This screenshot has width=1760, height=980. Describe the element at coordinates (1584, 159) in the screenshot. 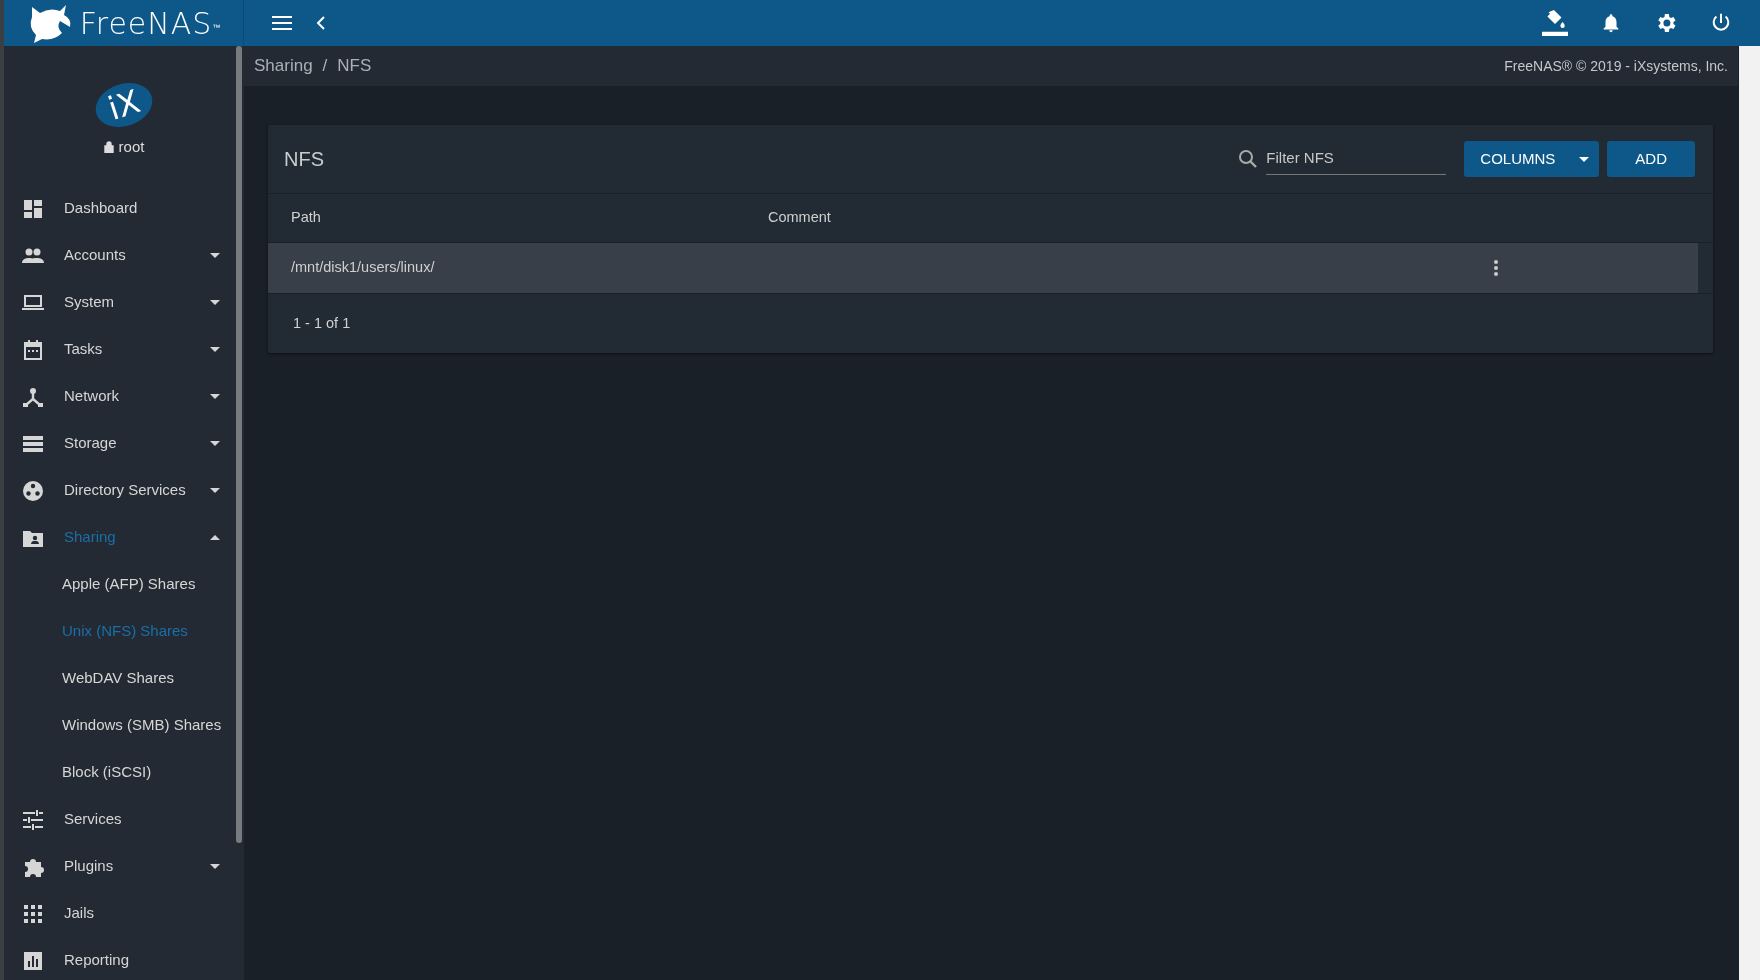

I see `caret-icon` at that location.